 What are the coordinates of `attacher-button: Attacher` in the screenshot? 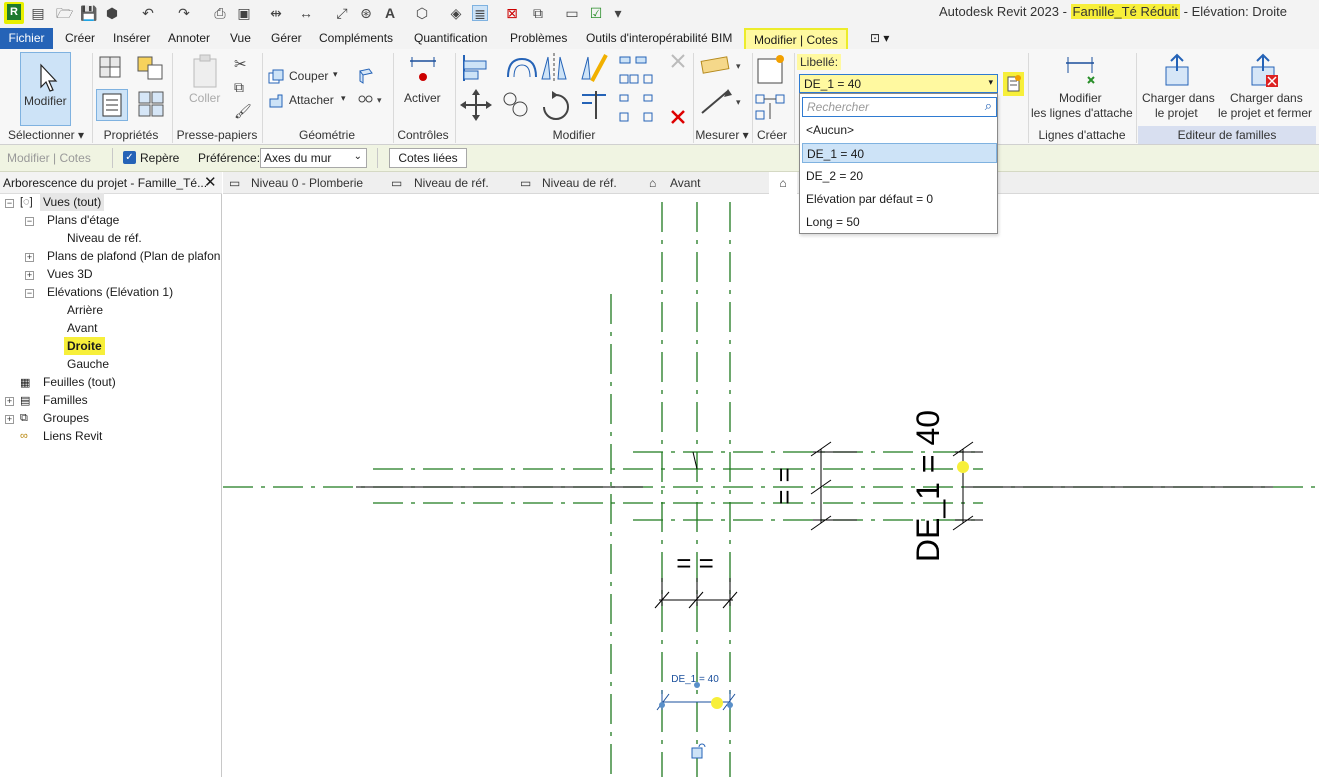 It's located at (311, 100).